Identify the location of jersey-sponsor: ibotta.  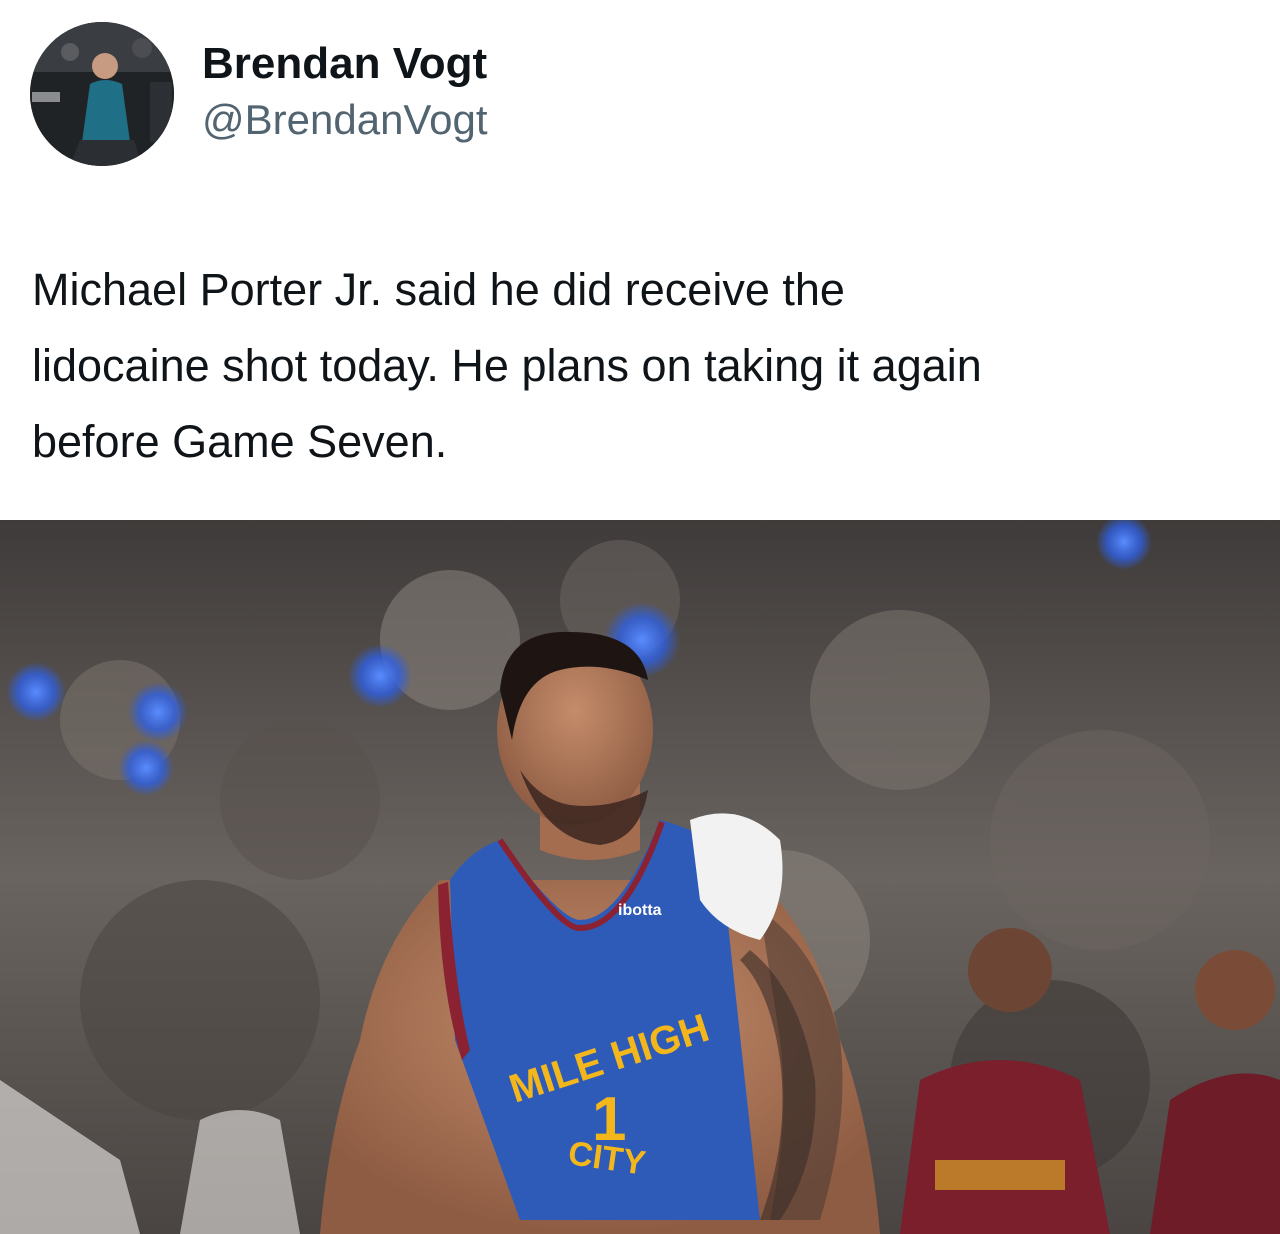
(640, 910).